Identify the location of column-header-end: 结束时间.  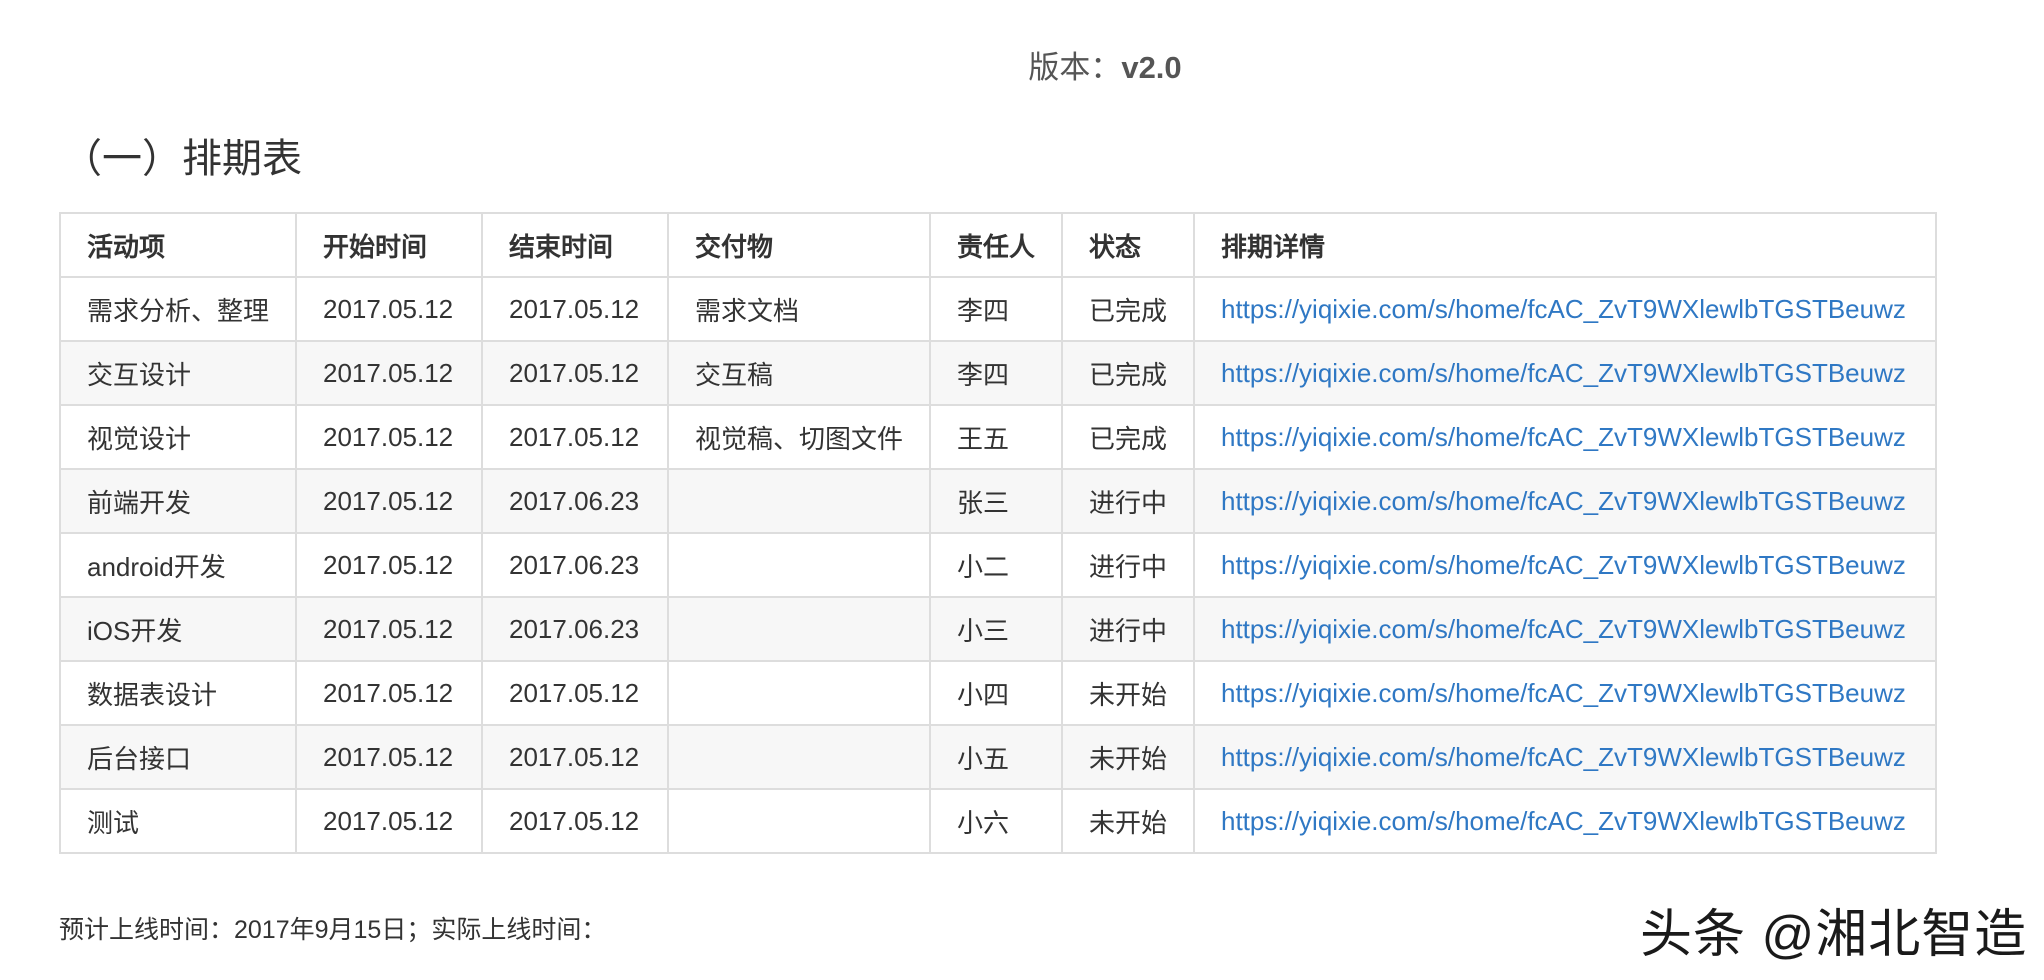
(575, 245).